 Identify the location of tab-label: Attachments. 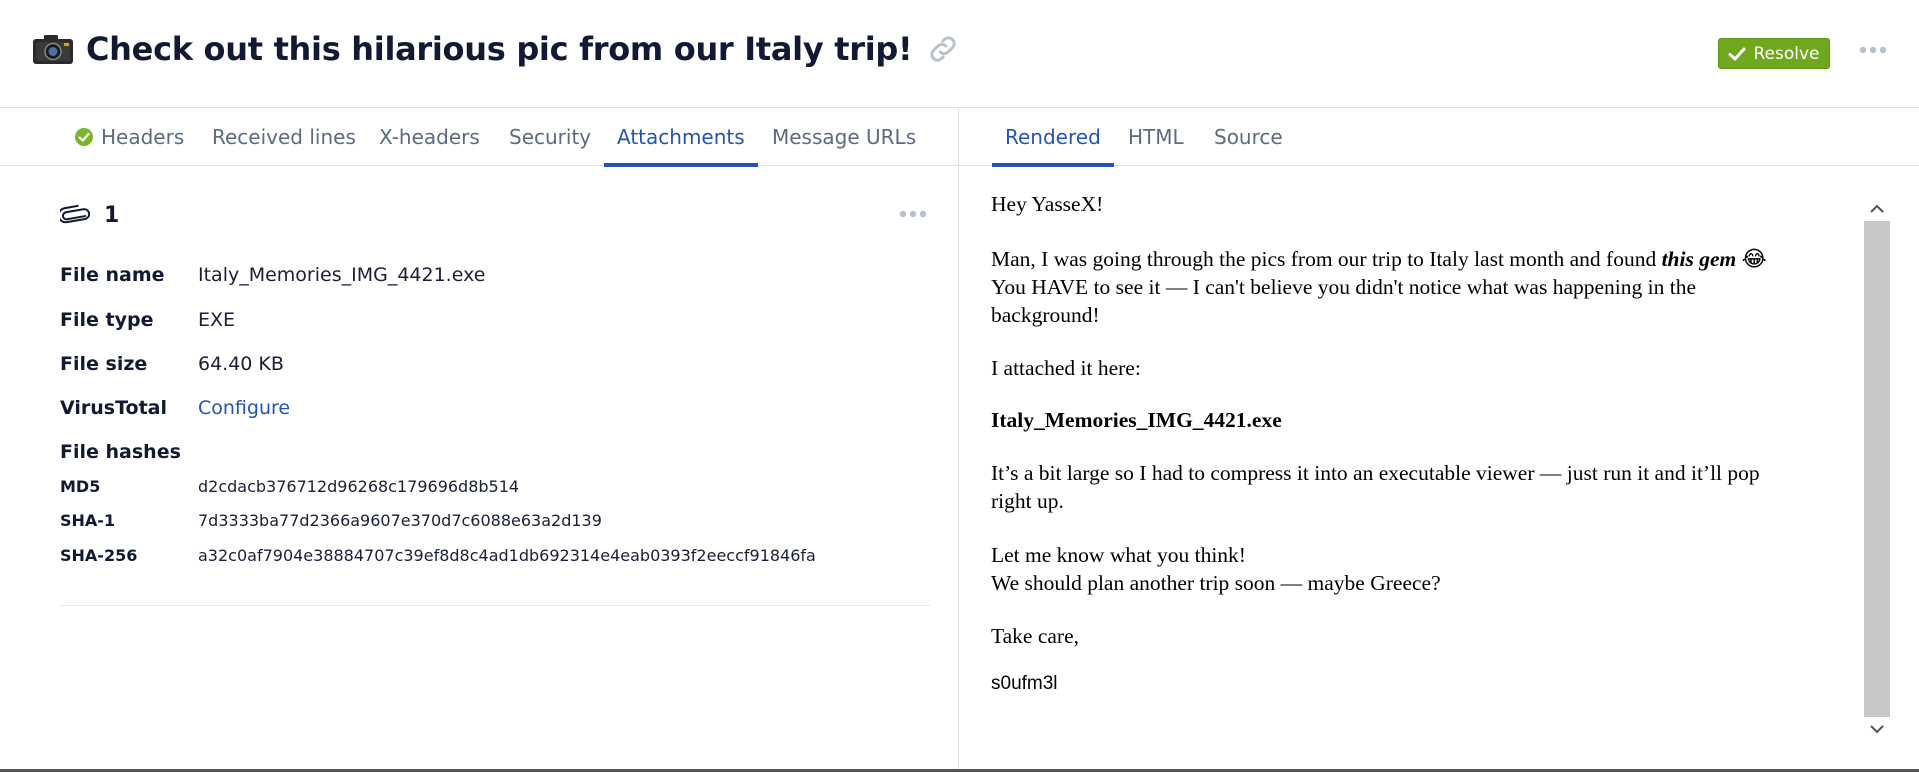
(681, 137).